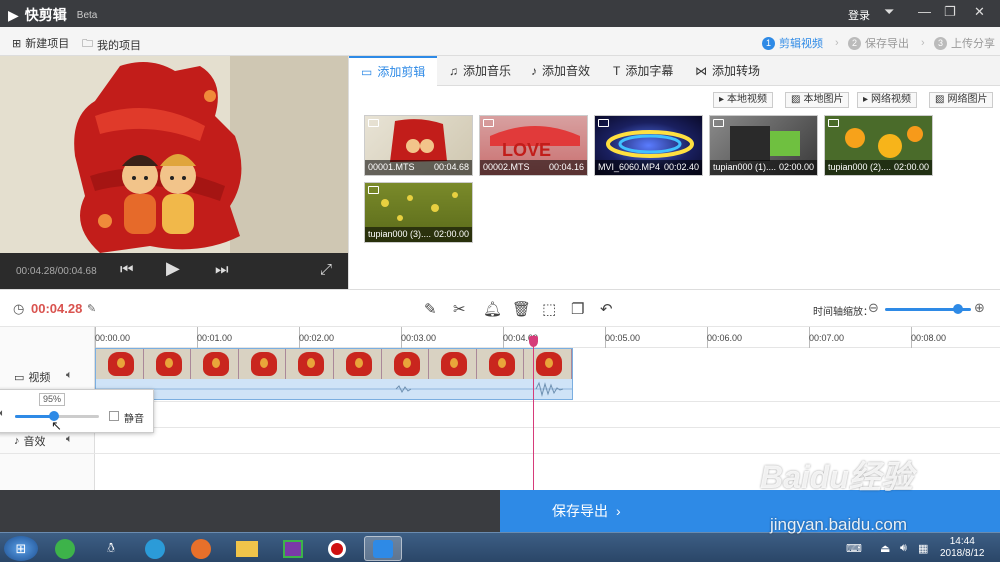  Describe the element at coordinates (979, 12) in the screenshot. I see `close-icon: ✕` at that location.